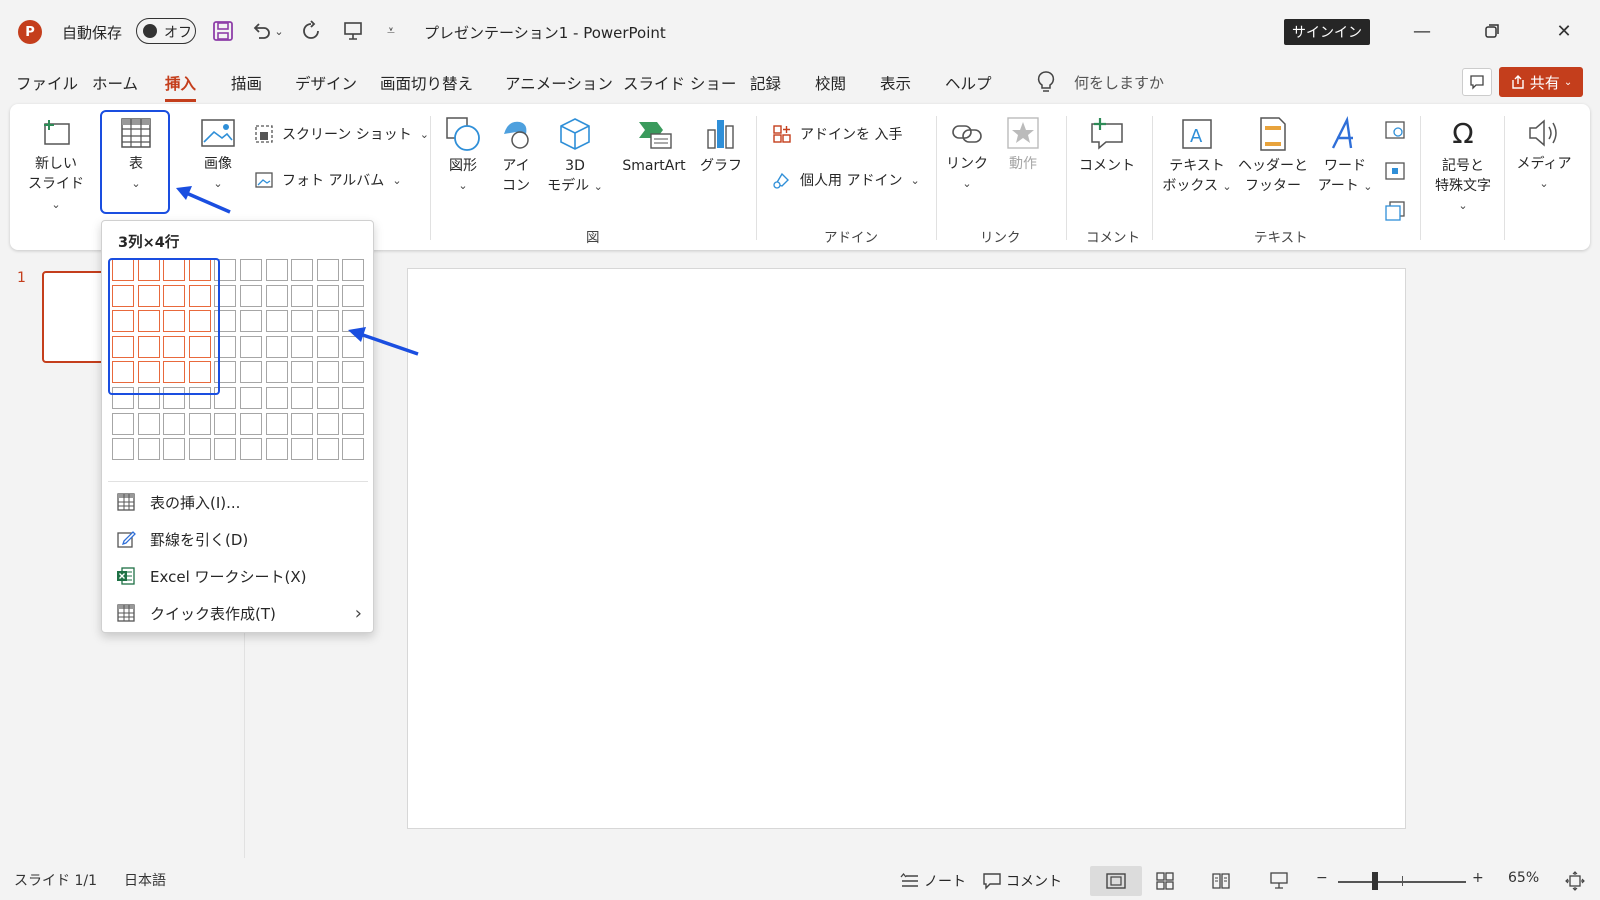  What do you see at coordinates (311, 31) in the screenshot?
I see `redo-icon` at bounding box center [311, 31].